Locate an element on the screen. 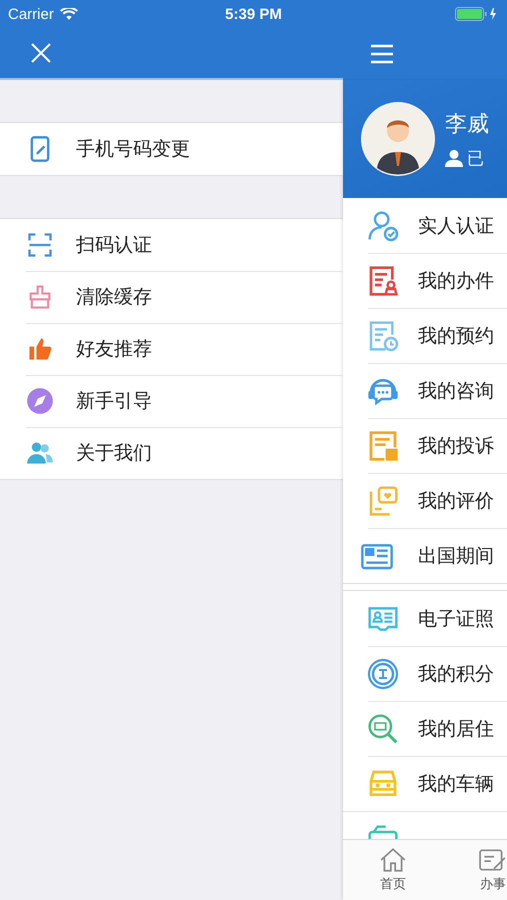  menu-item: 我的办件 is located at coordinates (425, 280).